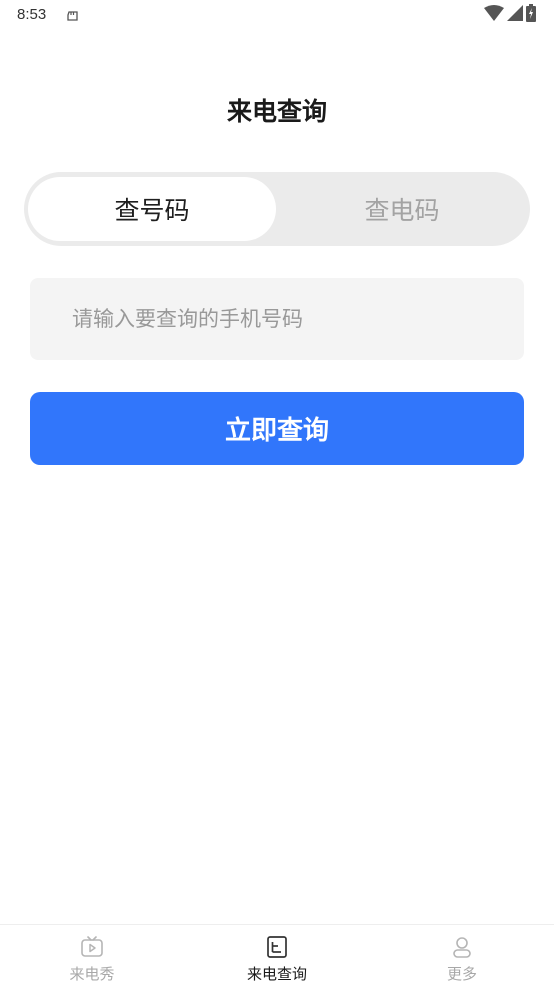  I want to click on notification-icon, so click(73, 15).